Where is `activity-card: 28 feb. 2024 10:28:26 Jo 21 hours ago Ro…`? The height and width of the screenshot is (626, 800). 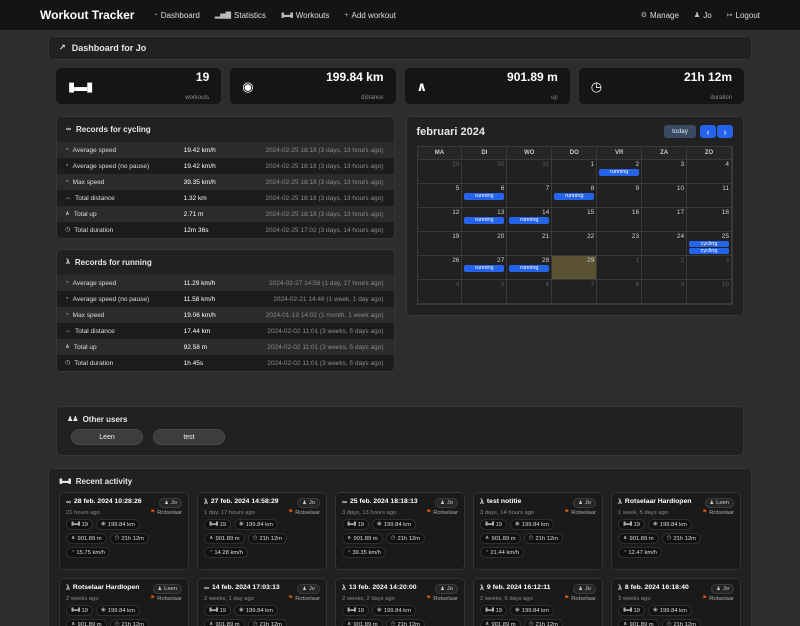
activity-card: 28 feb. 2024 10:28:26 Jo 21 hours ago Ro… is located at coordinates (124, 531).